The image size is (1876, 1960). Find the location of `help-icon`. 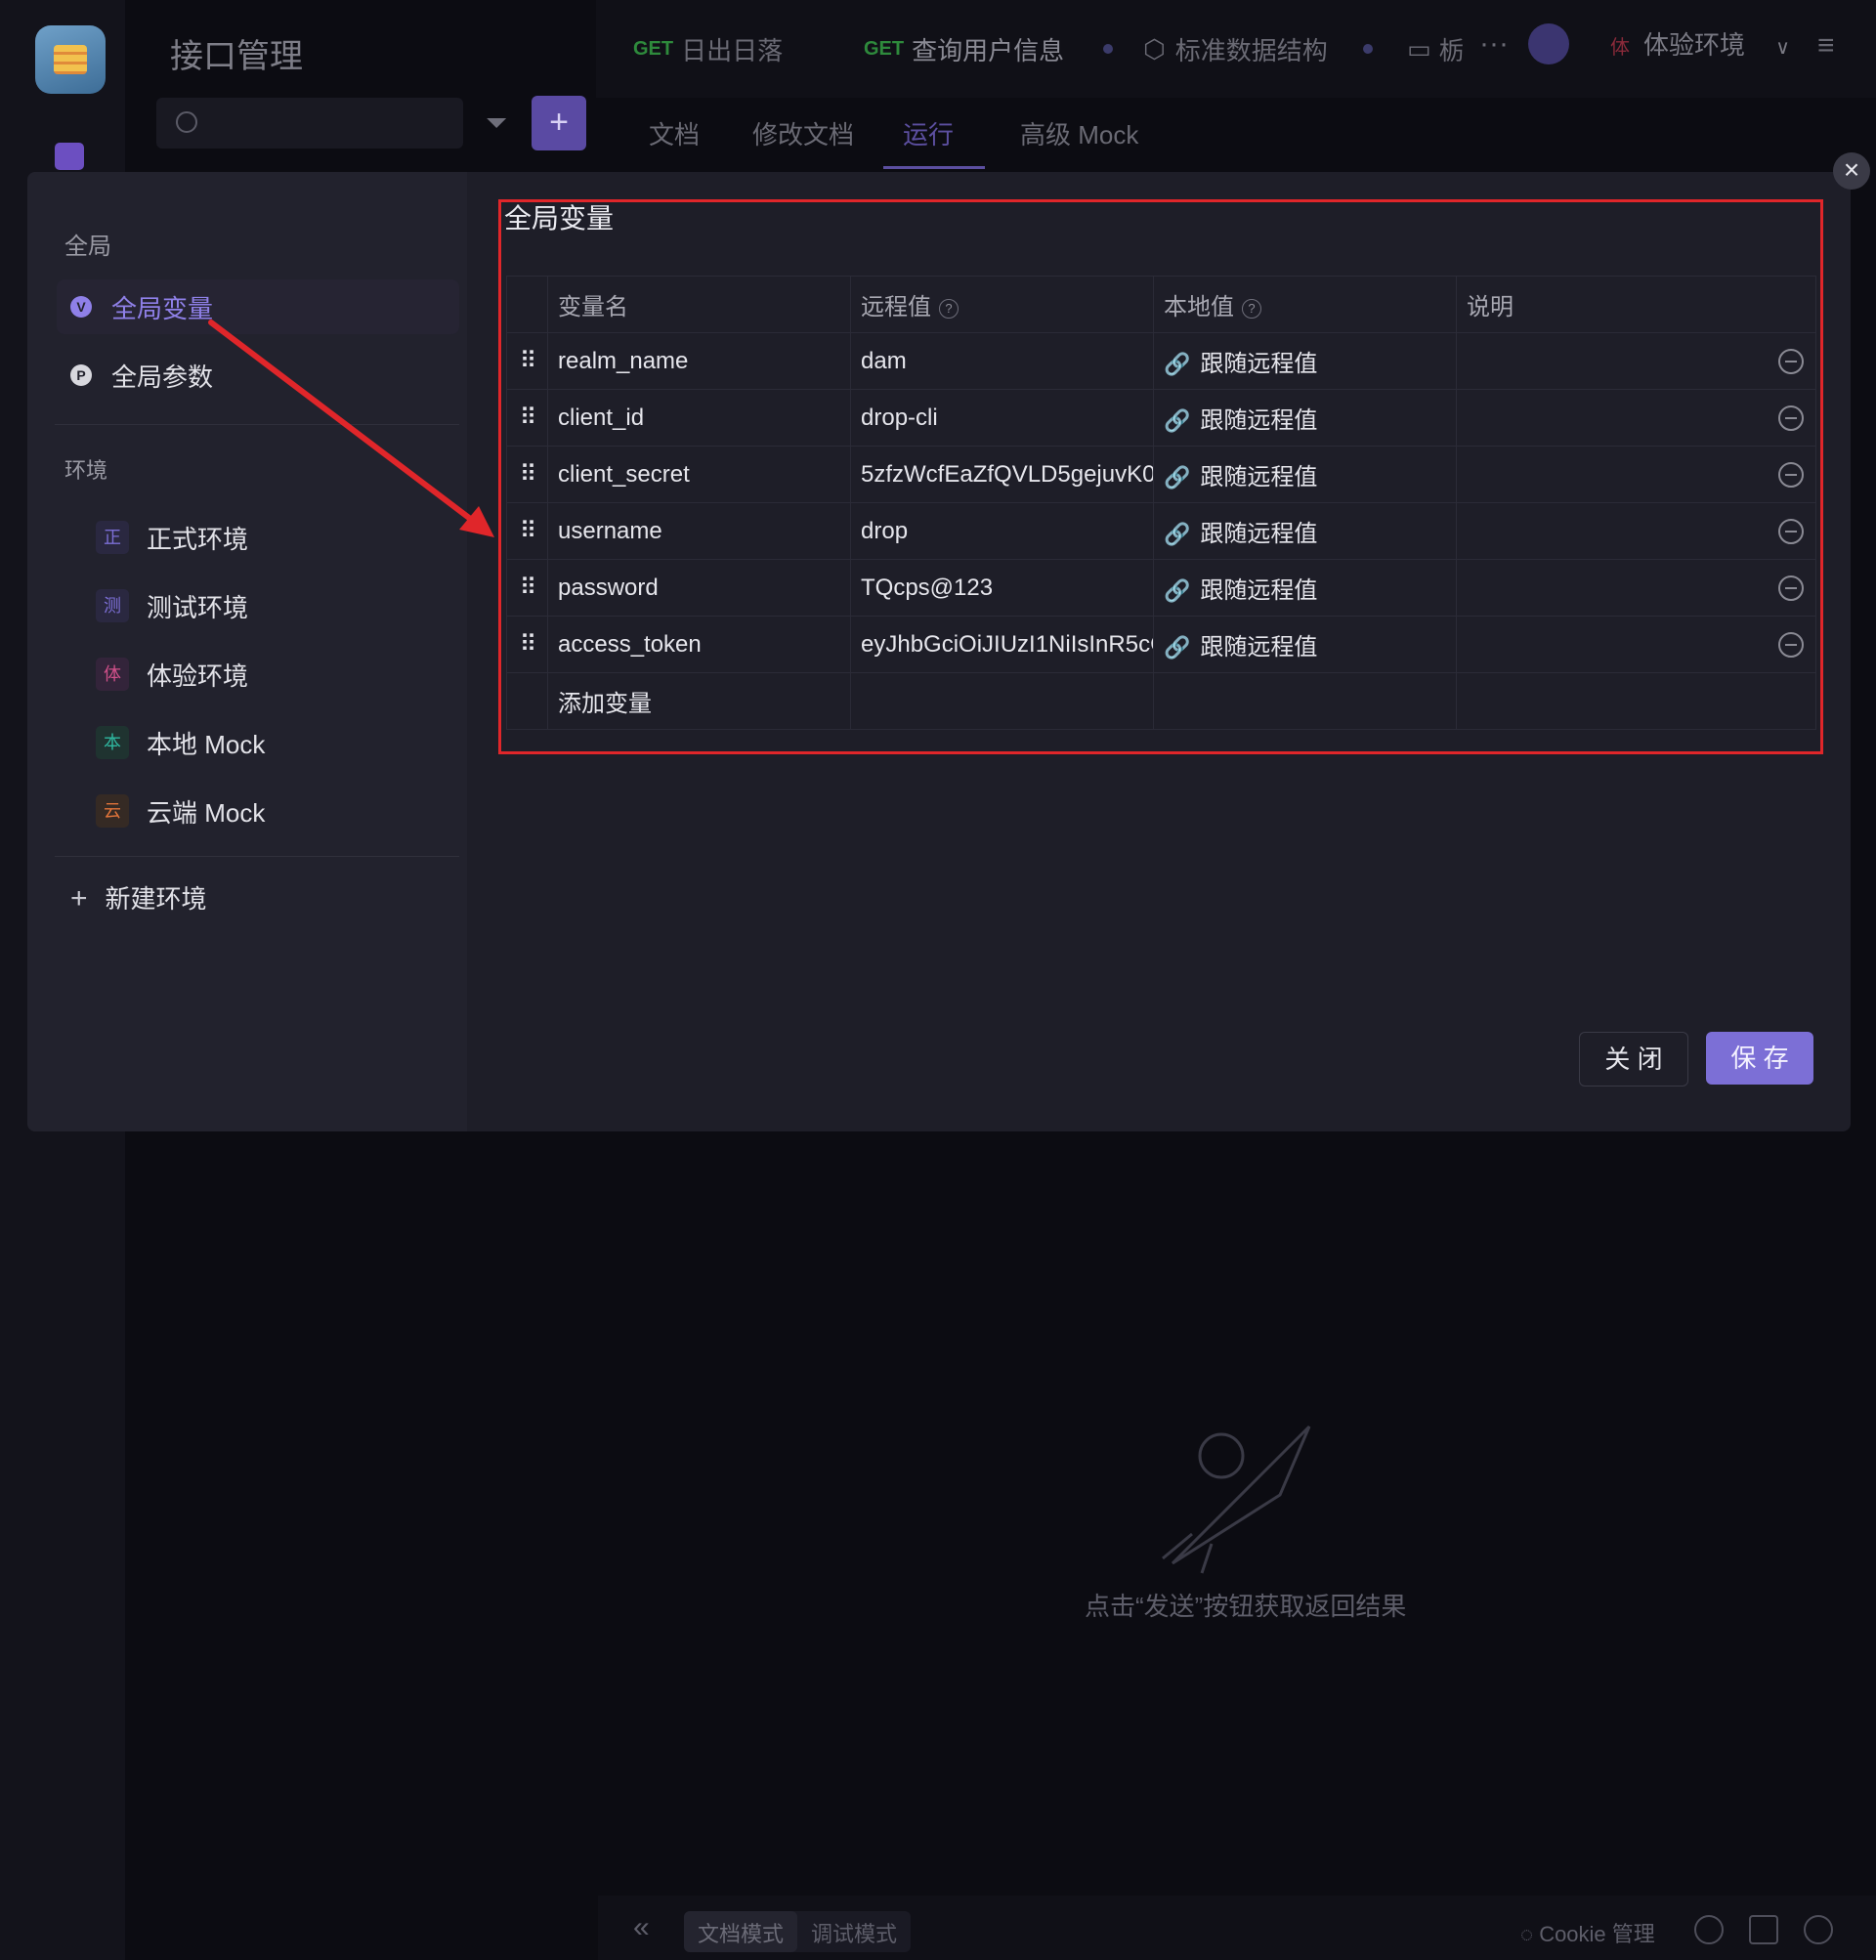

help-icon is located at coordinates (1818, 1929).